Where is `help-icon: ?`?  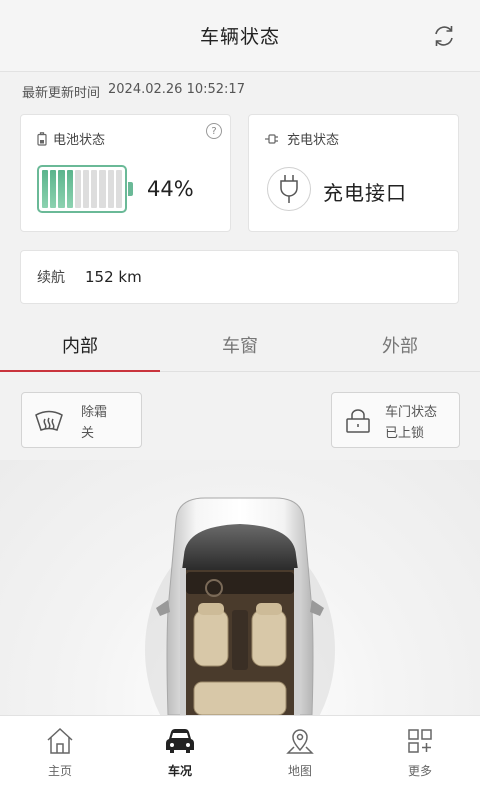 help-icon: ? is located at coordinates (214, 131).